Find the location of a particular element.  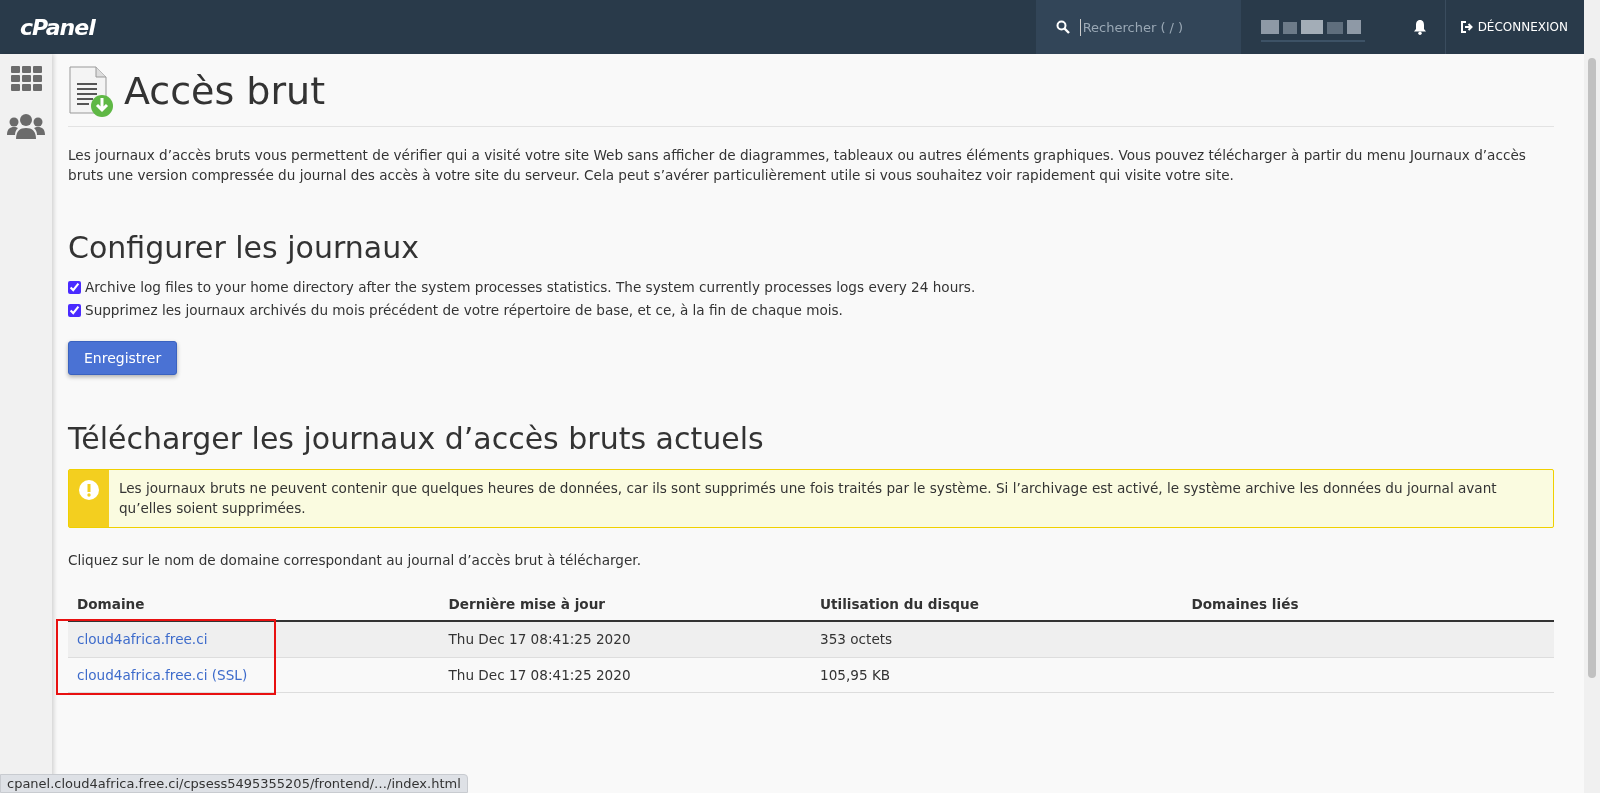

search-field: Rechercher ( / ) is located at coordinates (1147, 27).